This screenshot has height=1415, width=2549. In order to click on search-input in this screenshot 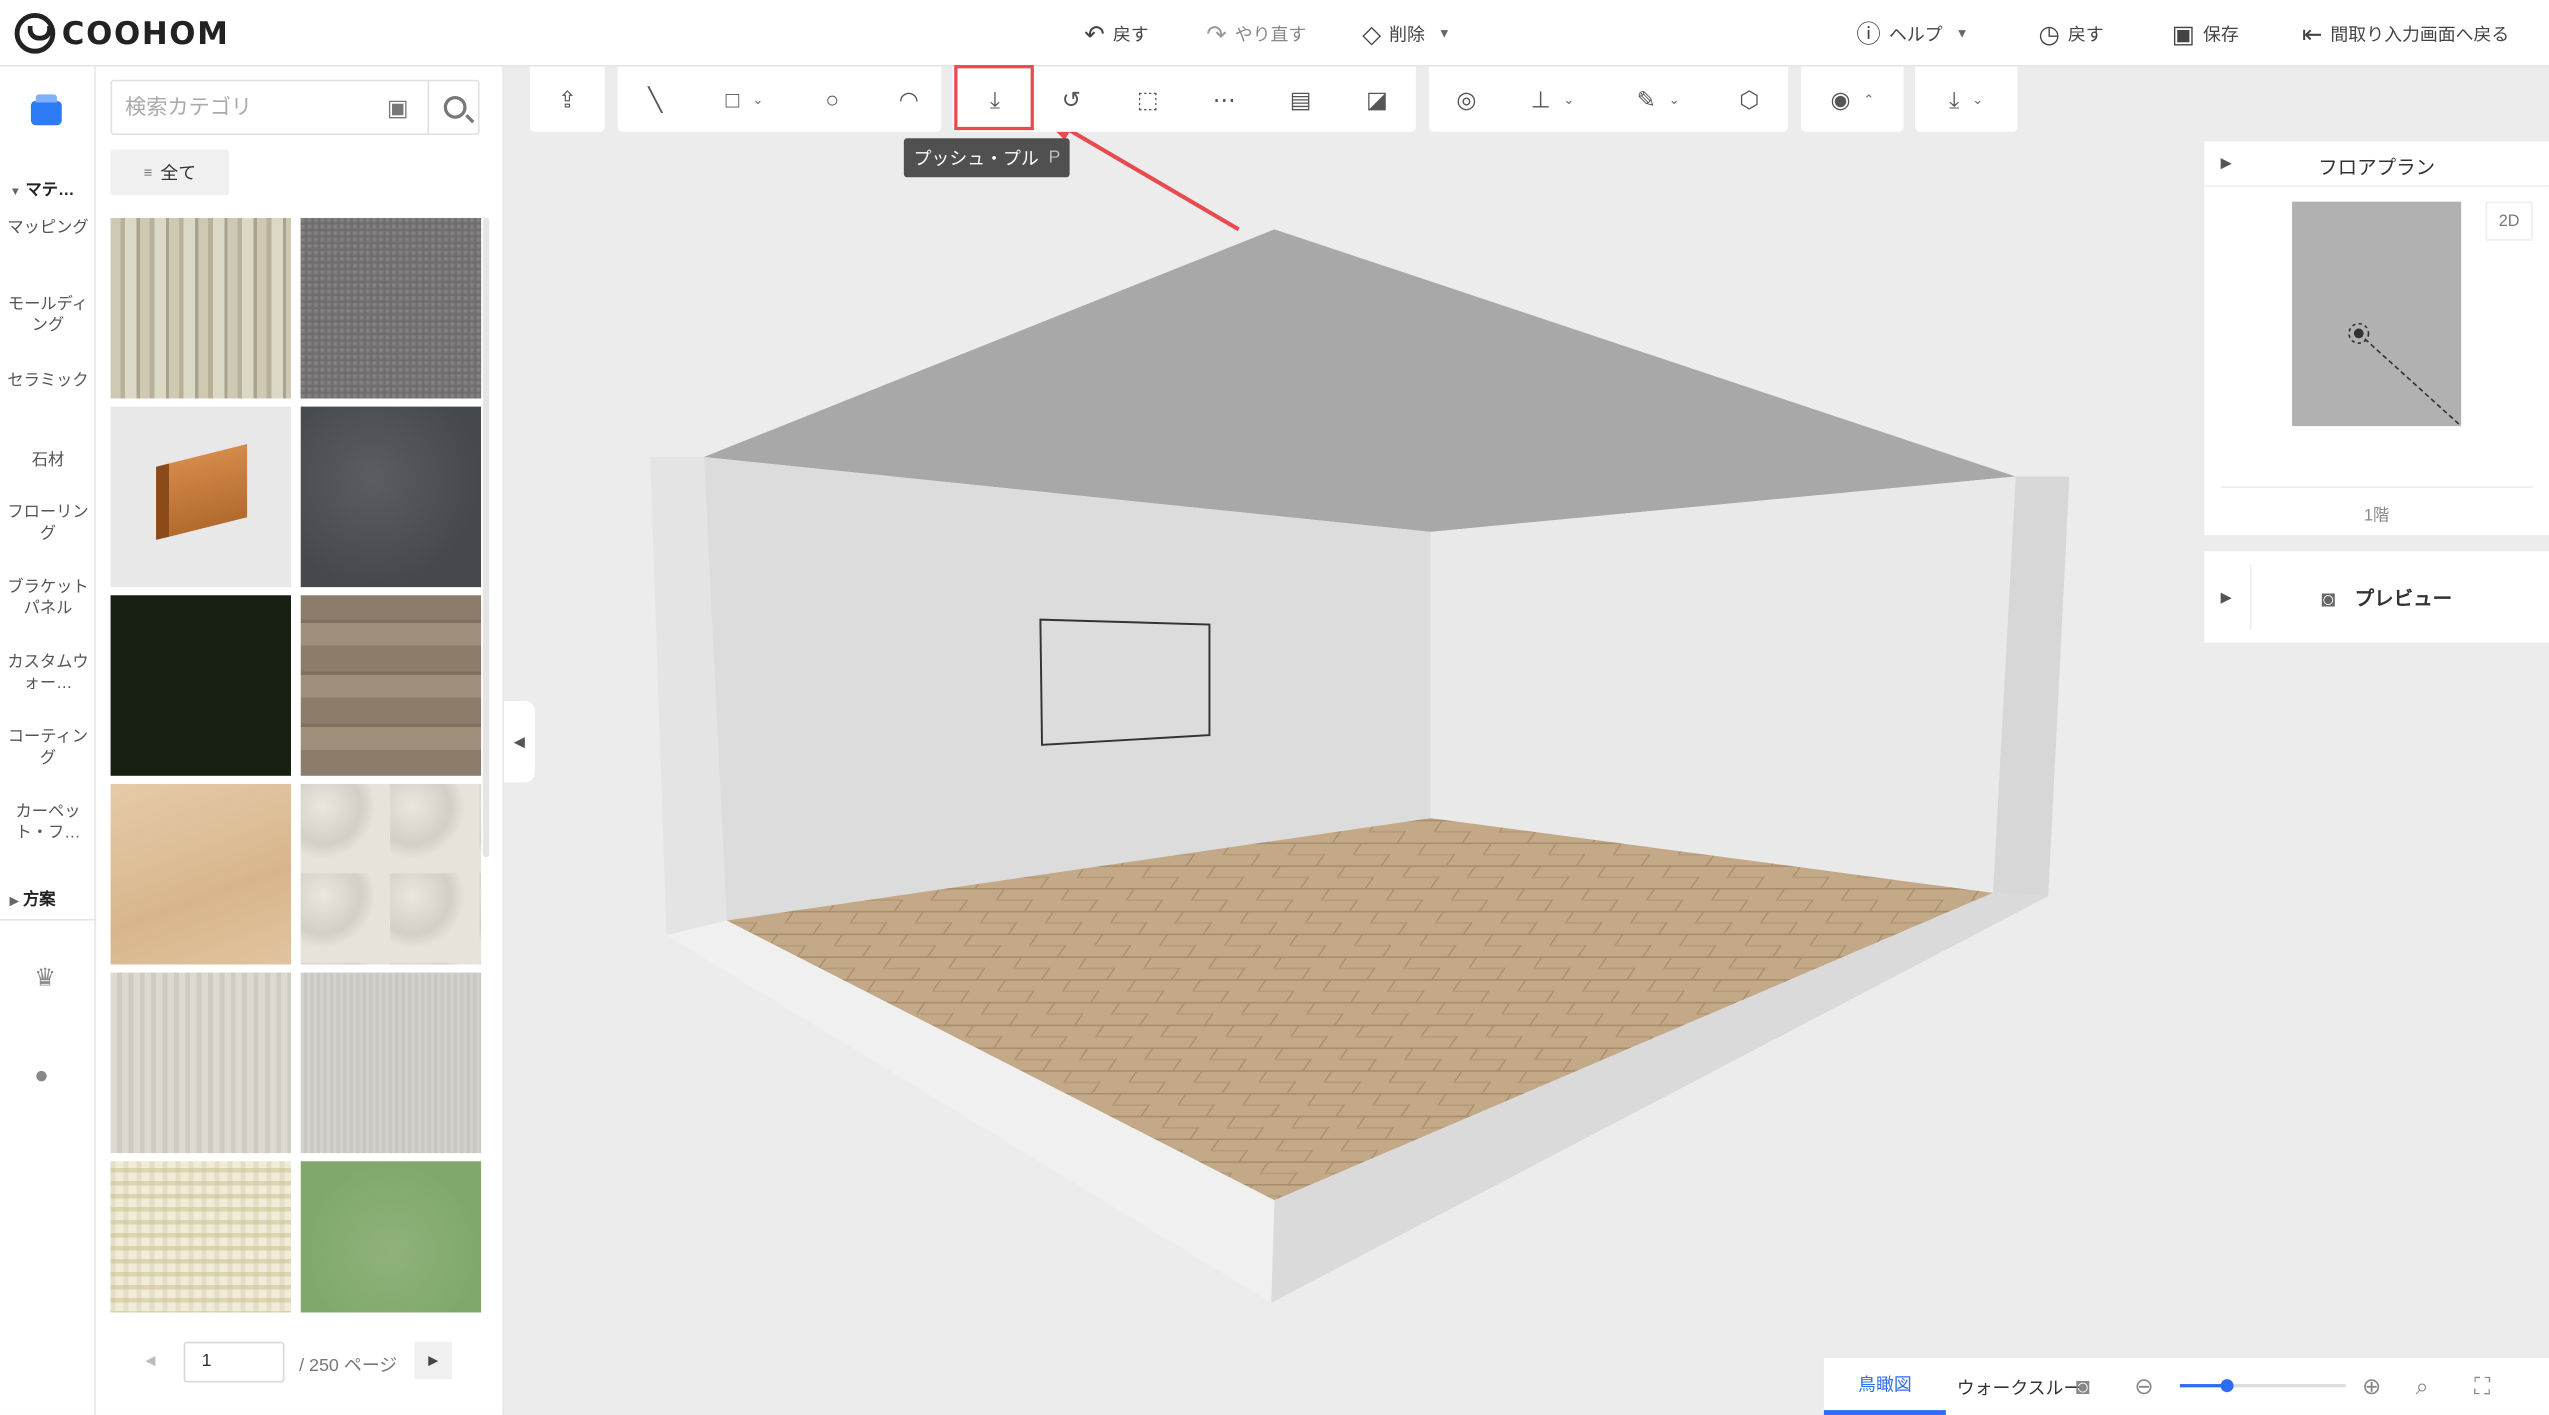, I will do `click(247, 106)`.